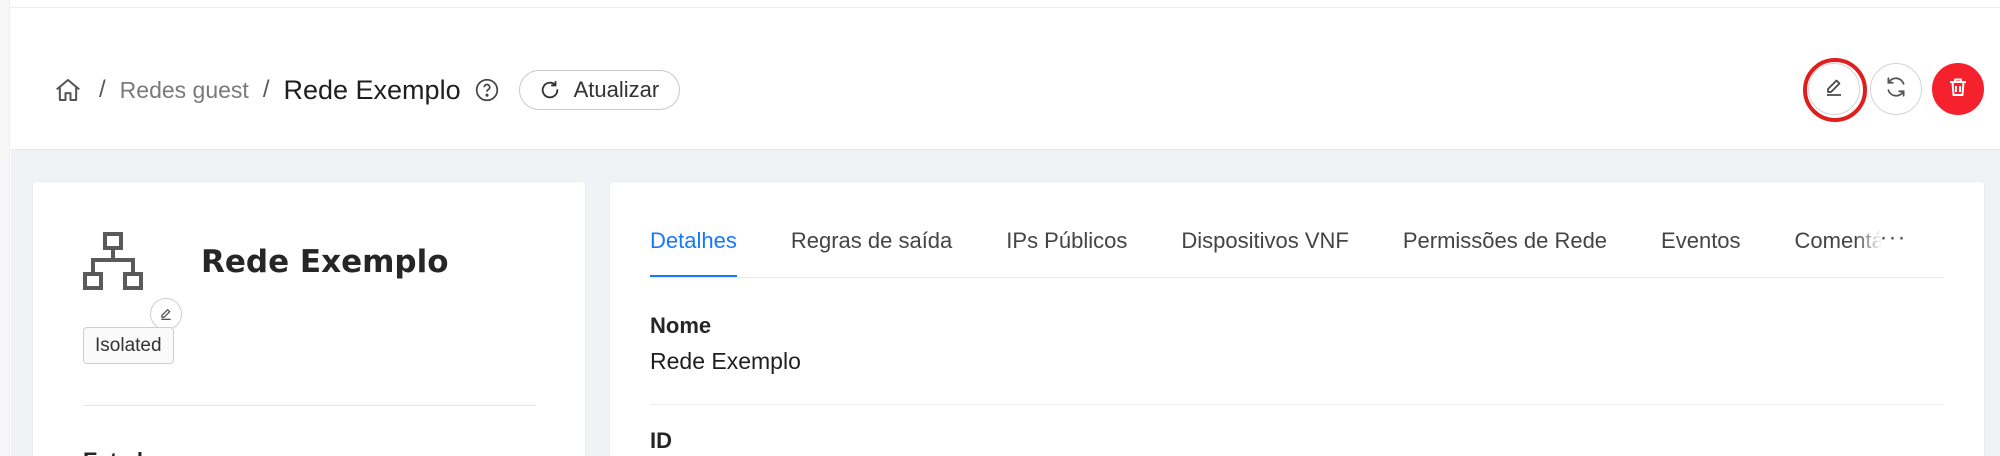 The image size is (2000, 456). Describe the element at coordinates (1505, 251) in the screenshot. I see `tab-permissoes-de-rede: Permissões de Rede` at that location.